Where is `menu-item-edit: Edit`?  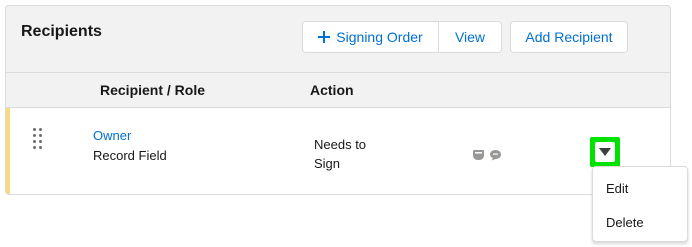
menu-item-edit: Edit is located at coordinates (640, 188).